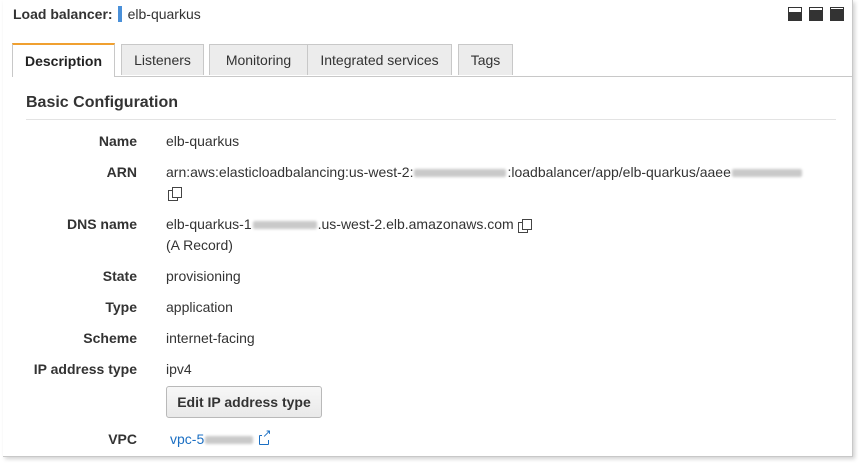  What do you see at coordinates (199, 307) in the screenshot?
I see `type-value: application` at bounding box center [199, 307].